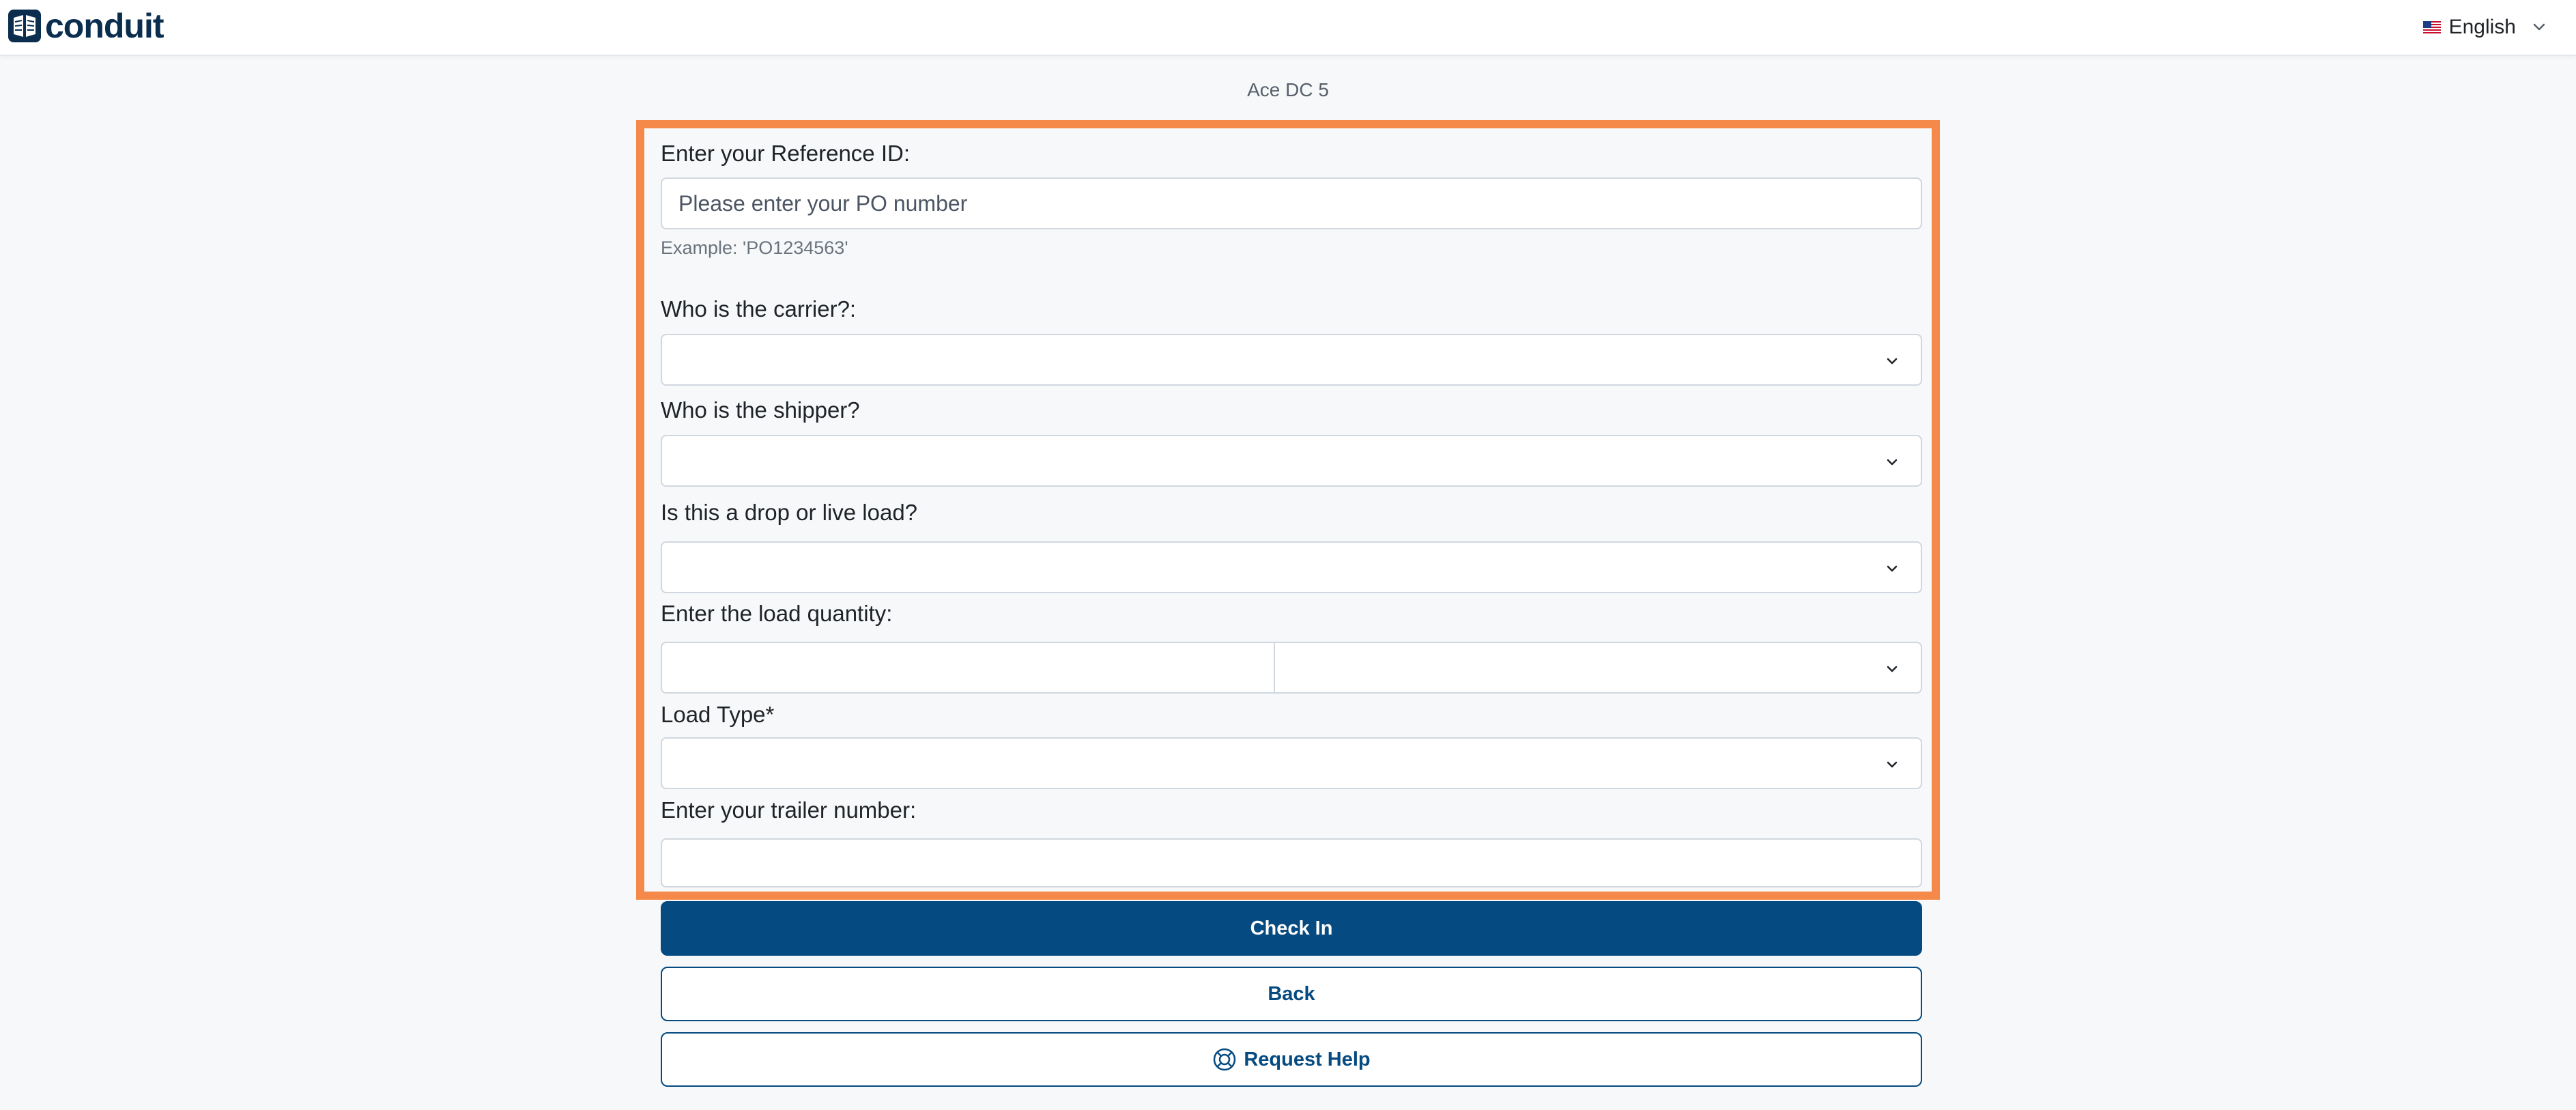 This screenshot has height=1110, width=2576. I want to click on load-quantity-label: Enter the load quantity:, so click(777, 613).